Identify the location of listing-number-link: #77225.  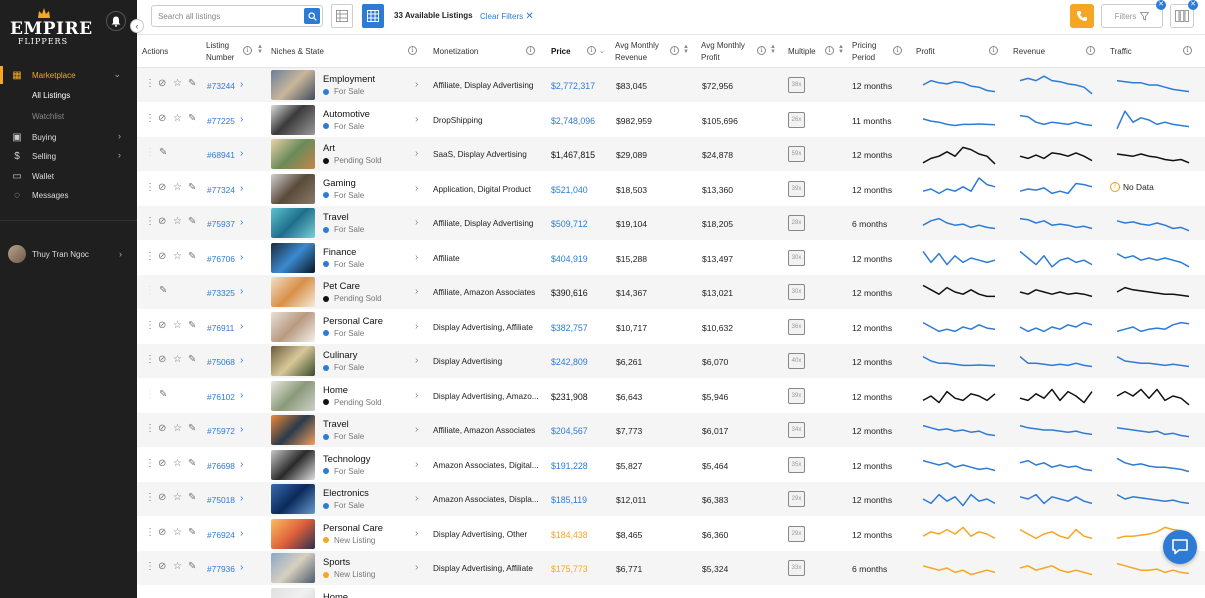
(221, 121).